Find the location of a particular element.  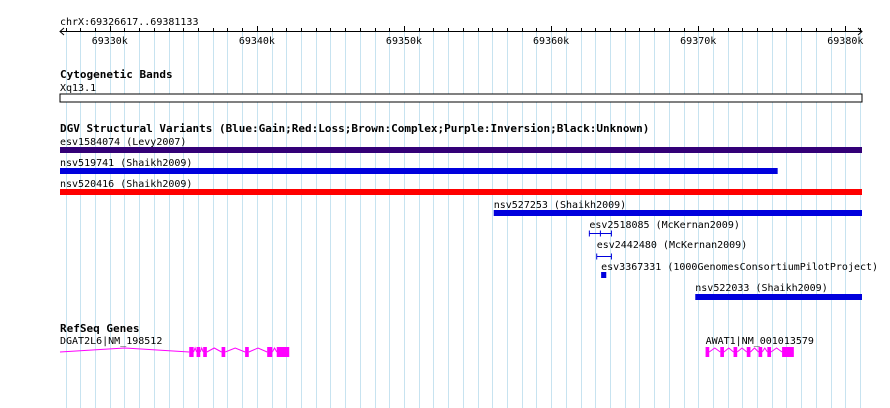

cytoband-bar is located at coordinates (461, 98).